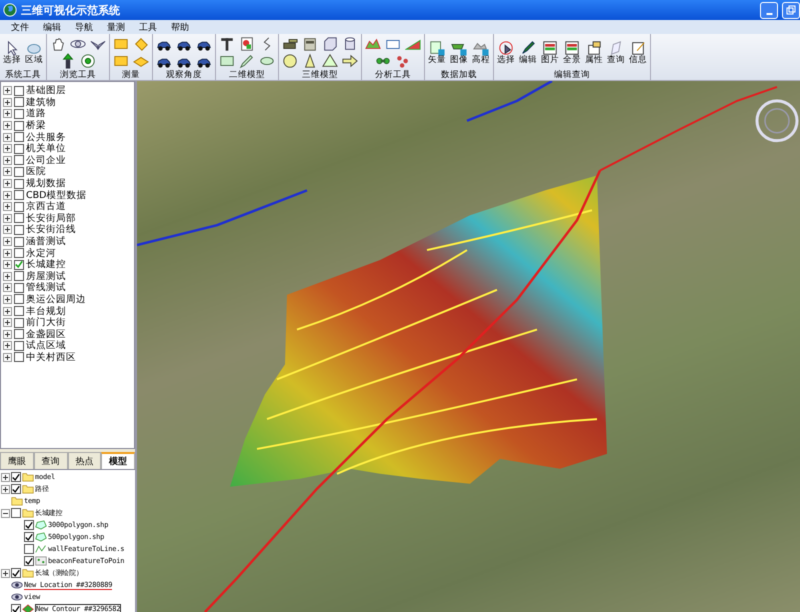 This screenshot has width=800, height=612. I want to click on layer-label: 丰台规划, so click(46, 311).